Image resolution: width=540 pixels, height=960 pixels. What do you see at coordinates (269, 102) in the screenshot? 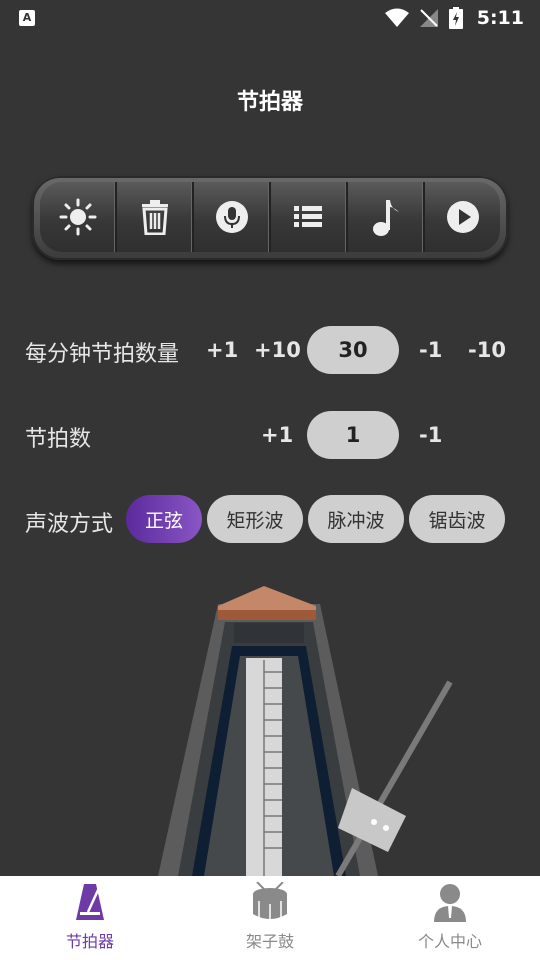
I see `page-title: 节拍器` at bounding box center [269, 102].